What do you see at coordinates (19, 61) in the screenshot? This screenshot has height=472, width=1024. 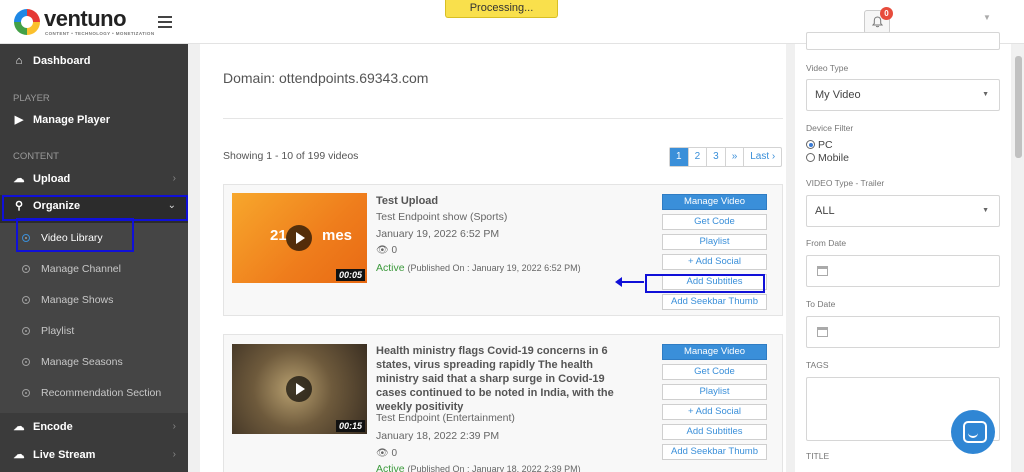 I see `home-icon: ⌂` at bounding box center [19, 61].